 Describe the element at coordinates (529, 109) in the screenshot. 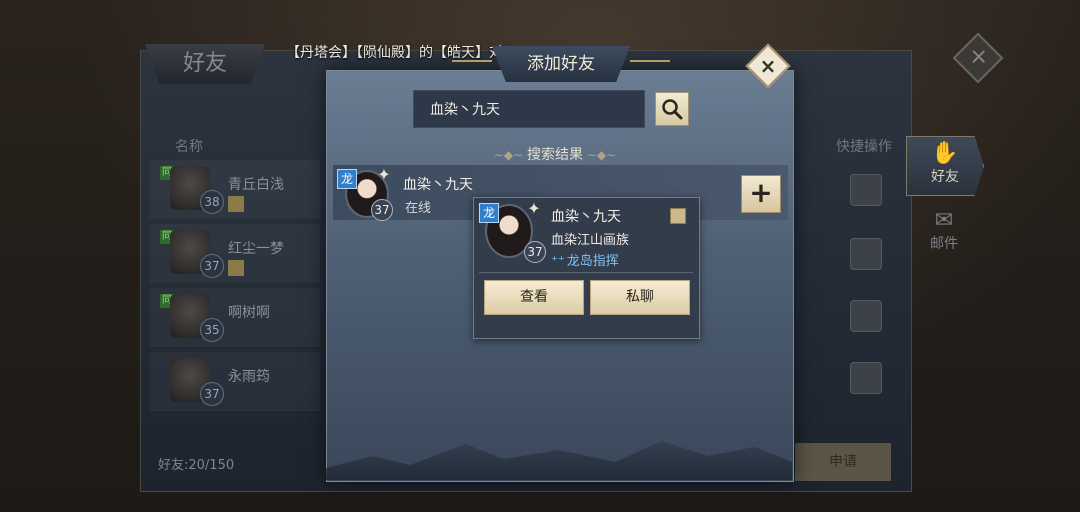

I see `search-input` at that location.